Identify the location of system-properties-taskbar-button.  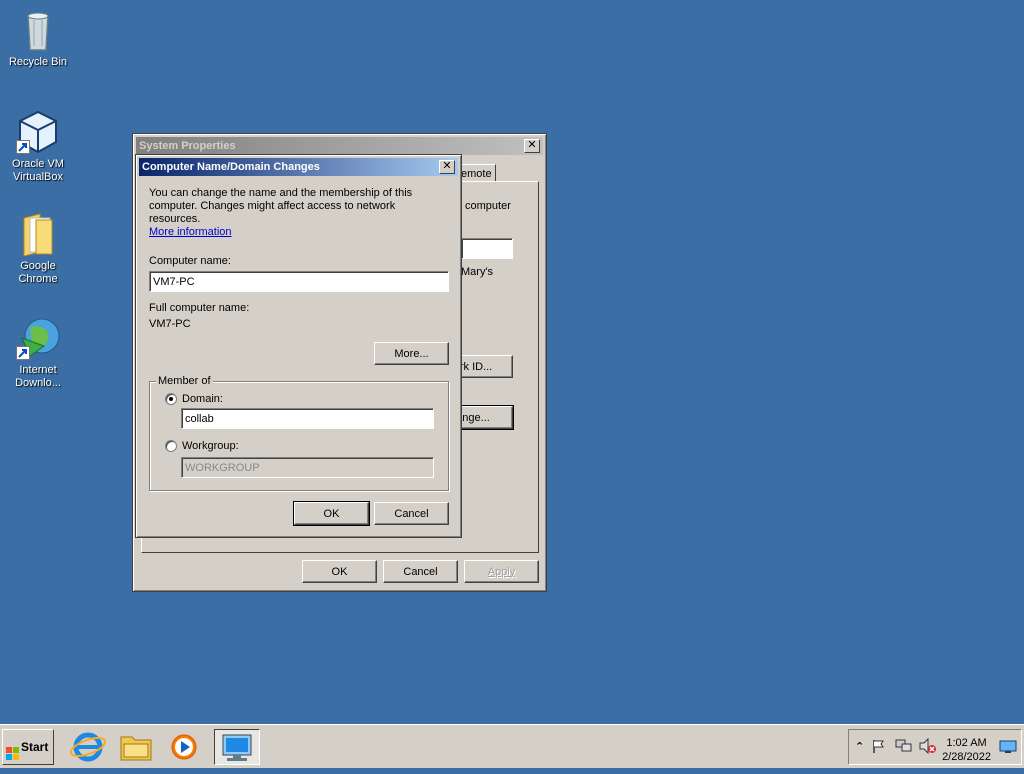
(237, 747).